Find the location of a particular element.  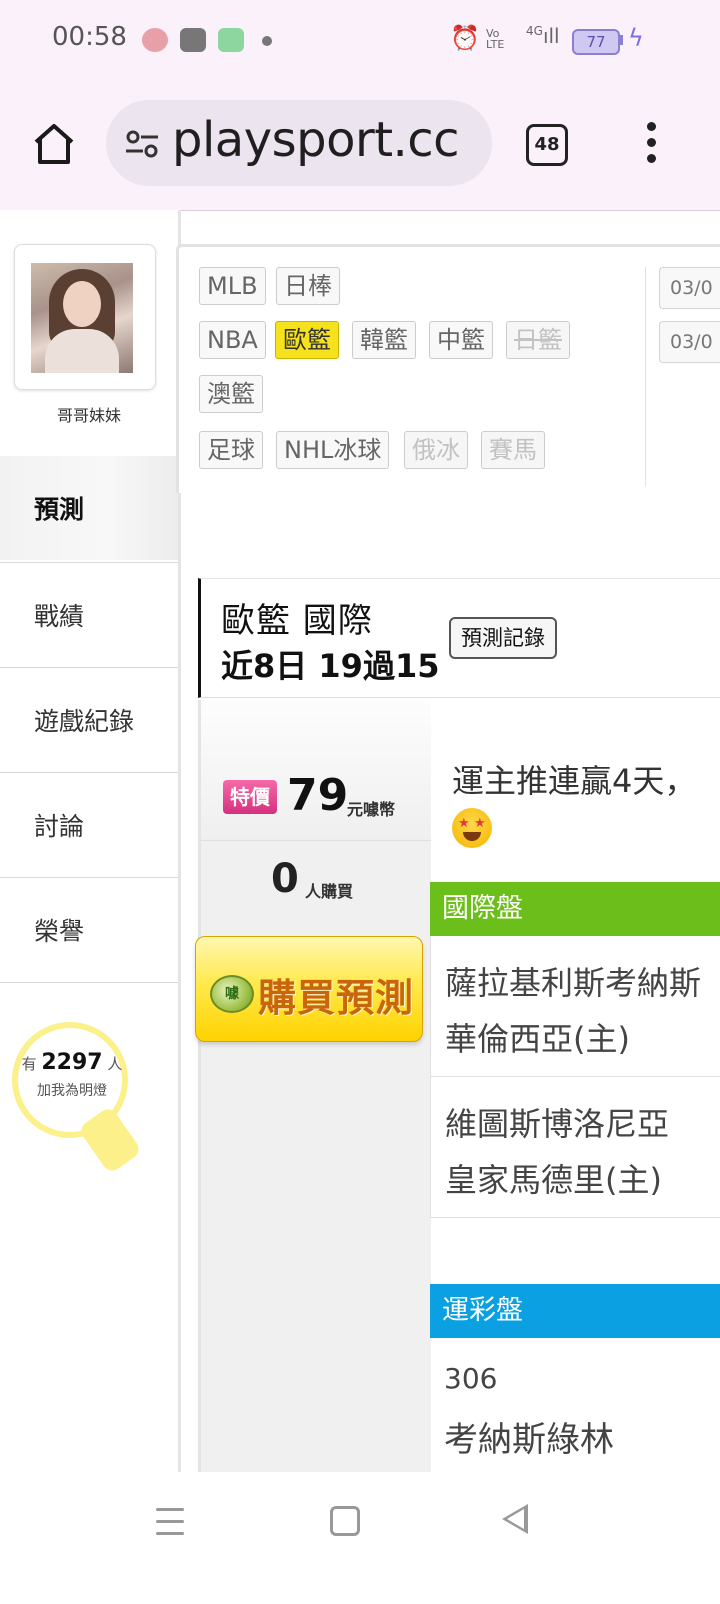

site-settings-icon is located at coordinates (142, 144).